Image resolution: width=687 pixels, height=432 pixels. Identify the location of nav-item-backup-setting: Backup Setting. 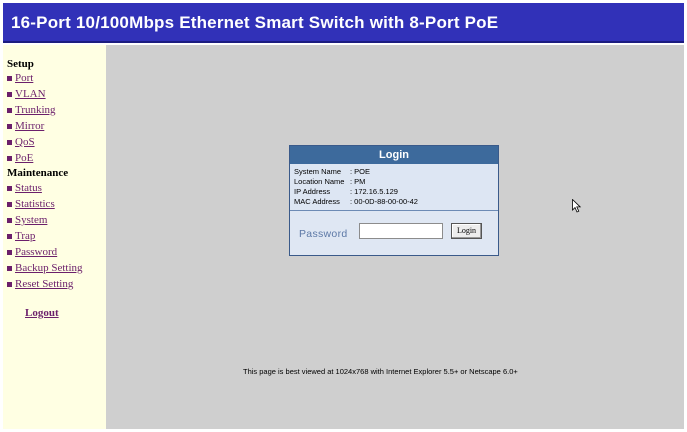
(45, 268).